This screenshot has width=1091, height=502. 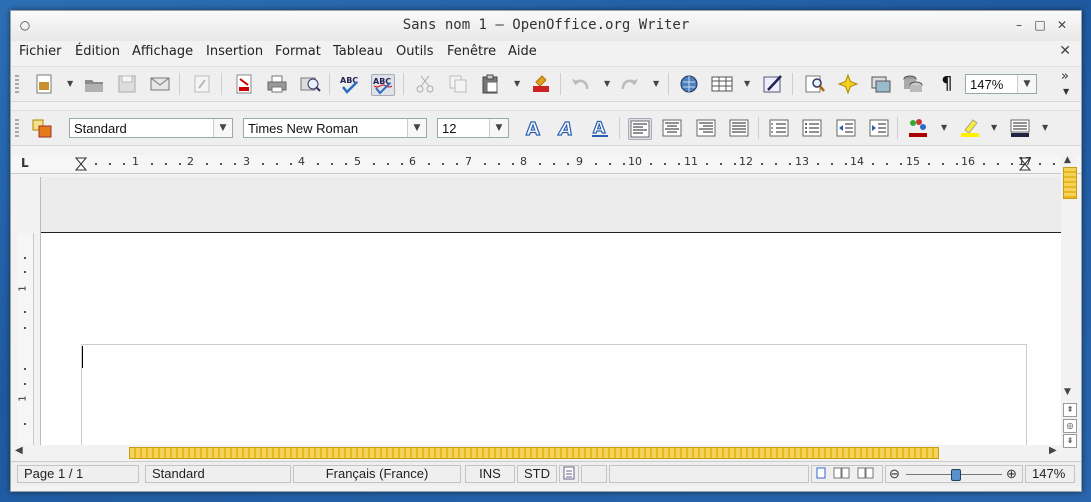 I want to click on align-left-icon, so click(x=640, y=129).